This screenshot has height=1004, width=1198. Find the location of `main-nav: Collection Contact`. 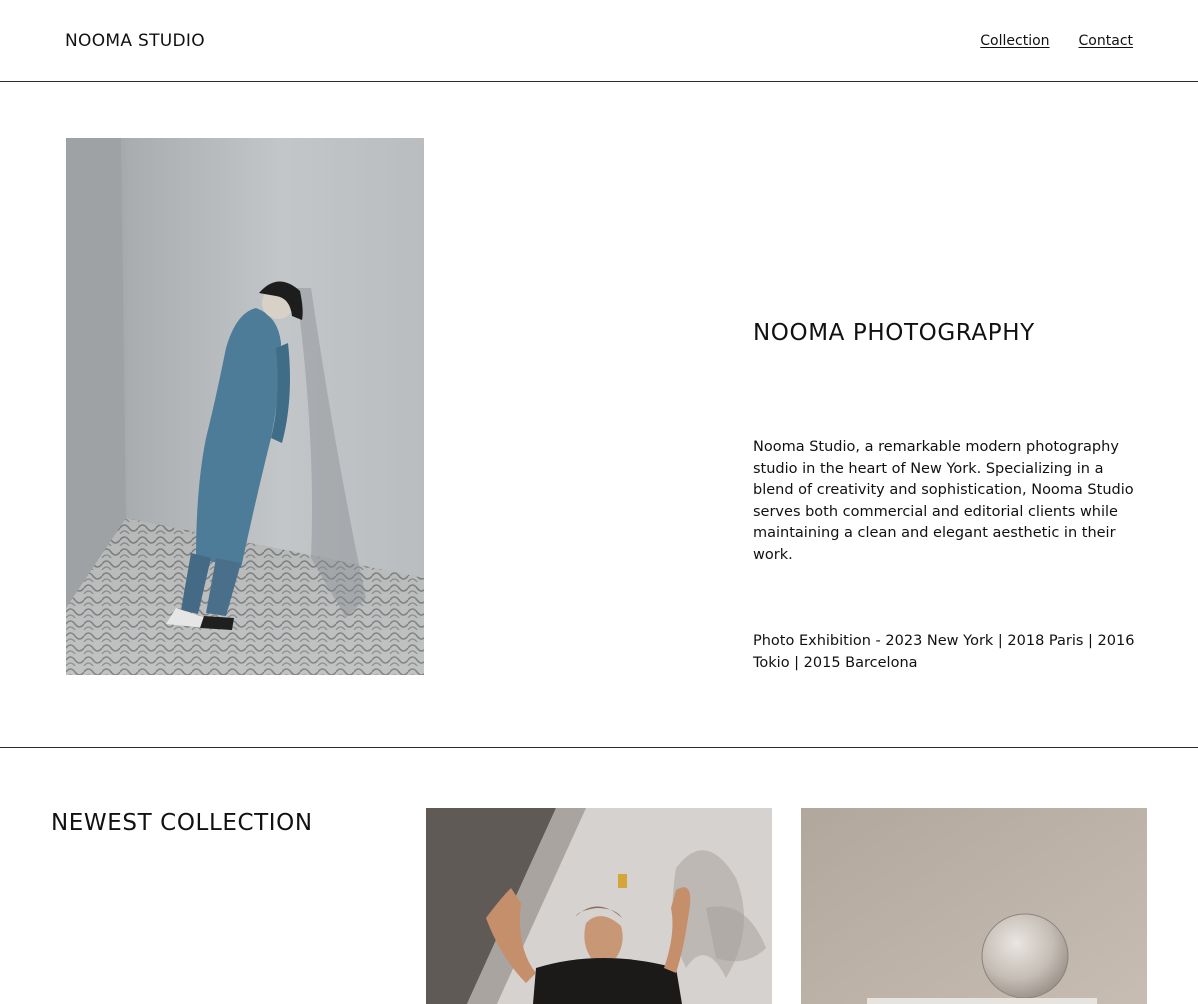

main-nav: Collection Contact is located at coordinates (1056, 41).